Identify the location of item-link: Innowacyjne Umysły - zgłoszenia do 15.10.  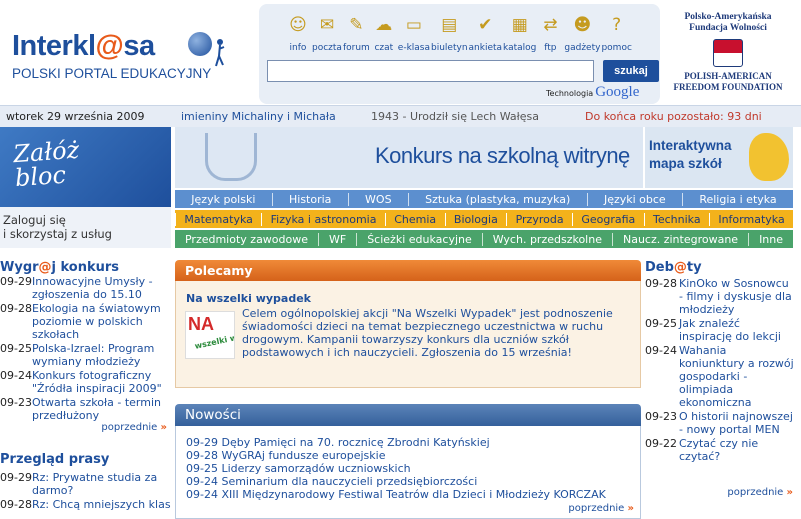
(101, 288).